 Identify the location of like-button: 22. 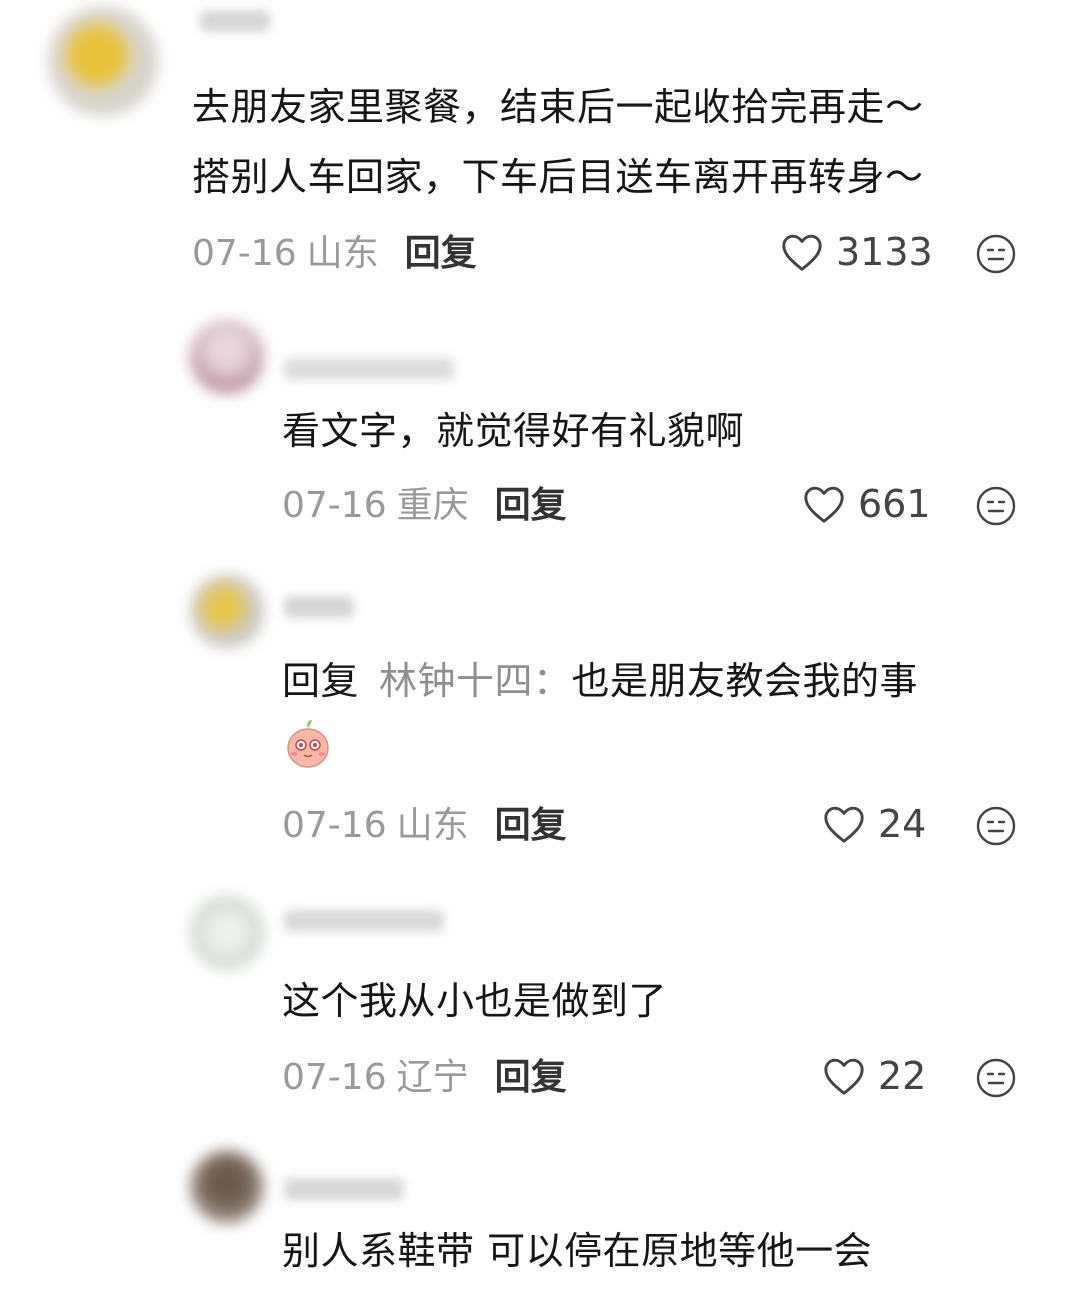
(874, 1076).